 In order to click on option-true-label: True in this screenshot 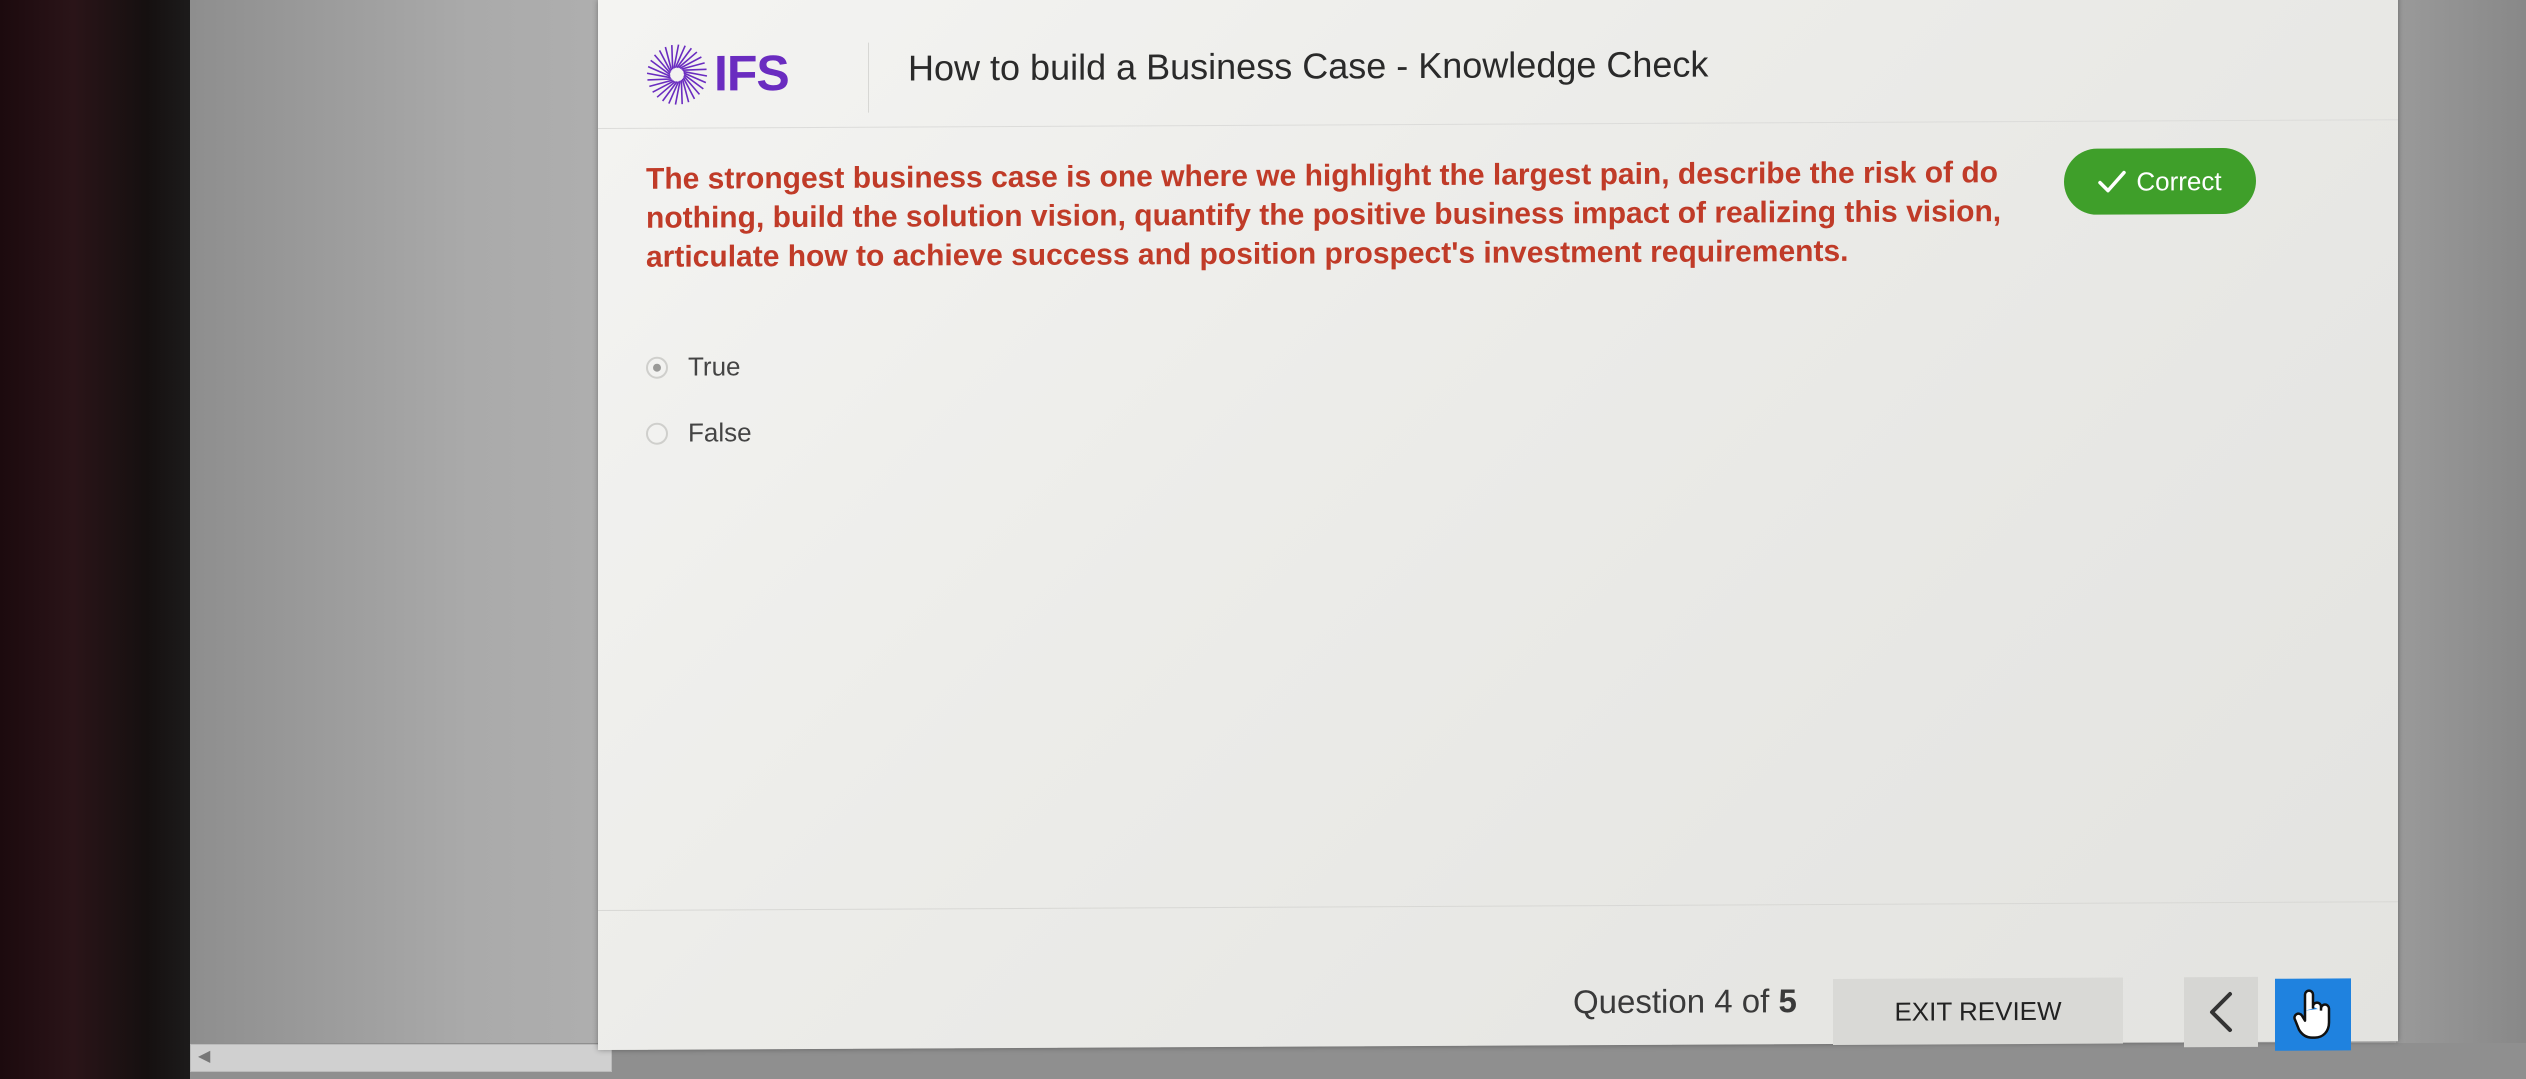, I will do `click(714, 366)`.